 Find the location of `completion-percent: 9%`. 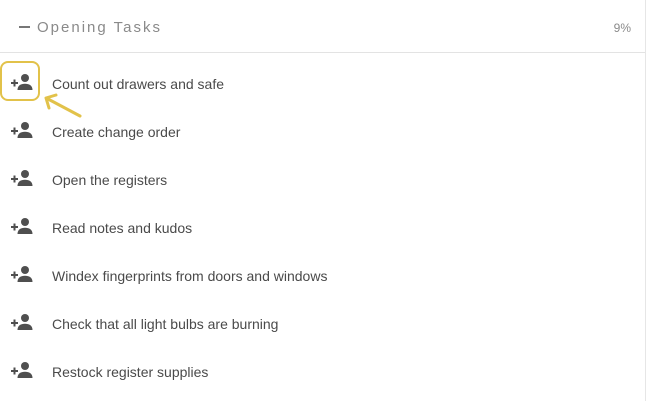

completion-percent: 9% is located at coordinates (622, 28).